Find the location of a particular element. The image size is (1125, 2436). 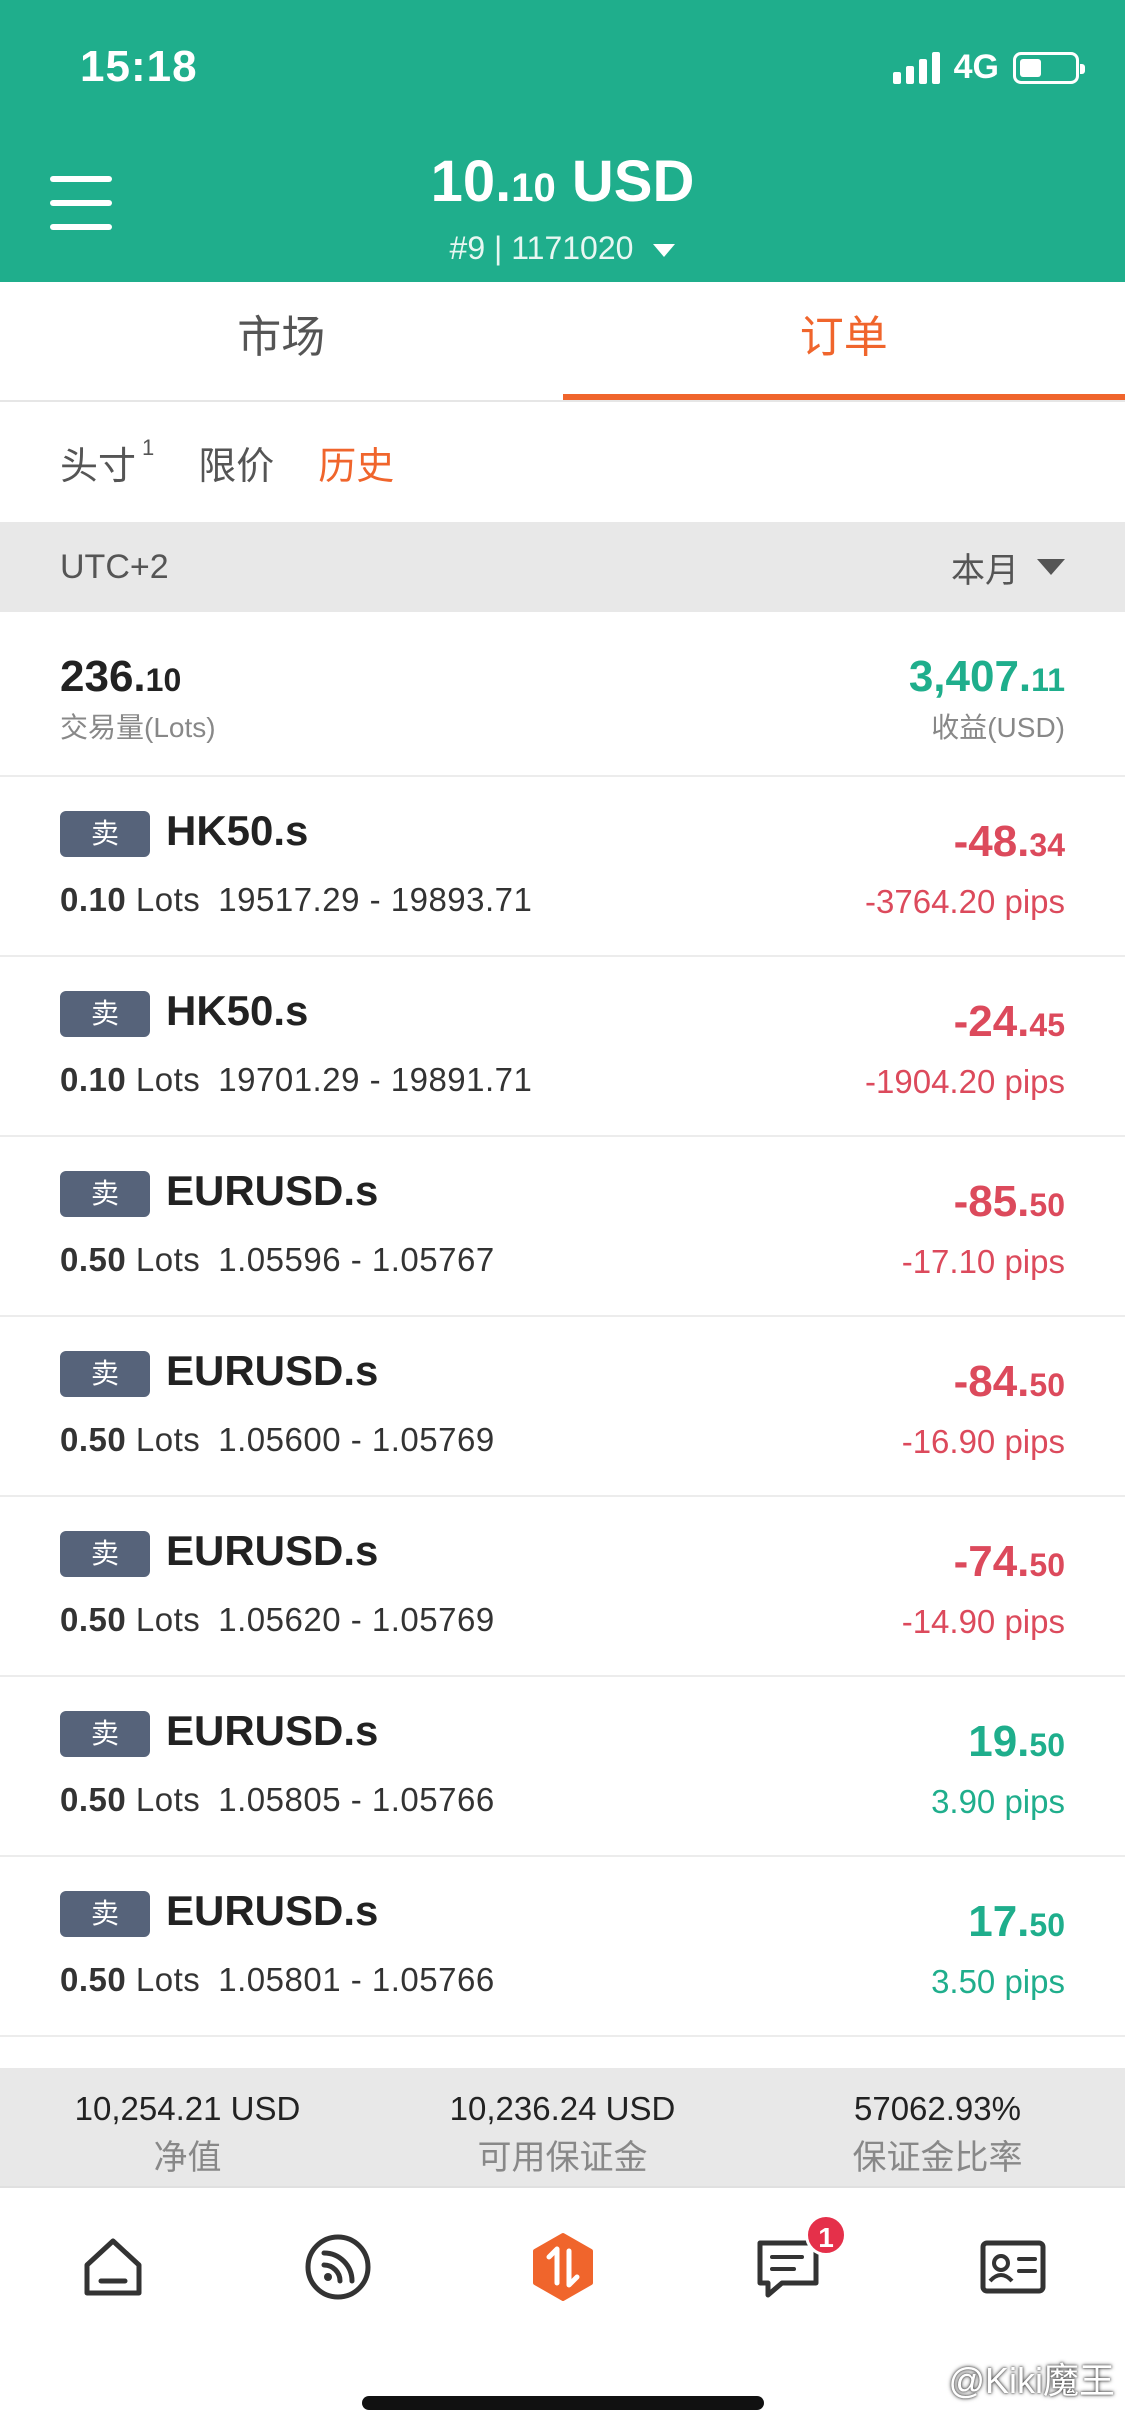

order-prices: 1.05805 - 1.05766 is located at coordinates (356, 1799).